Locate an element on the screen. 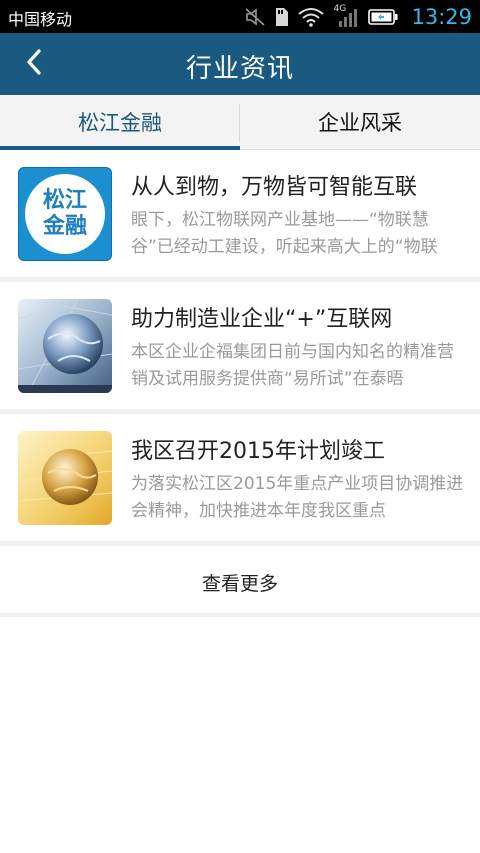 Image resolution: width=480 pixels, height=853 pixels. load-more-button: 查看更多 is located at coordinates (240, 584).